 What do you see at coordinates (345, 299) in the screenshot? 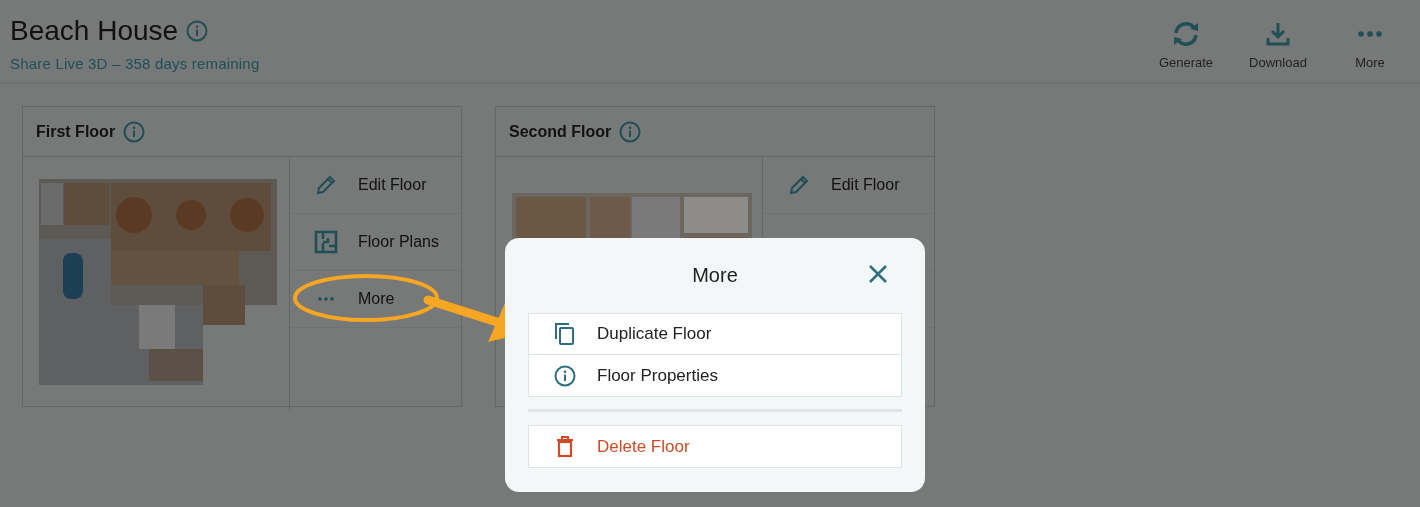
I see `floor-action: More` at bounding box center [345, 299].